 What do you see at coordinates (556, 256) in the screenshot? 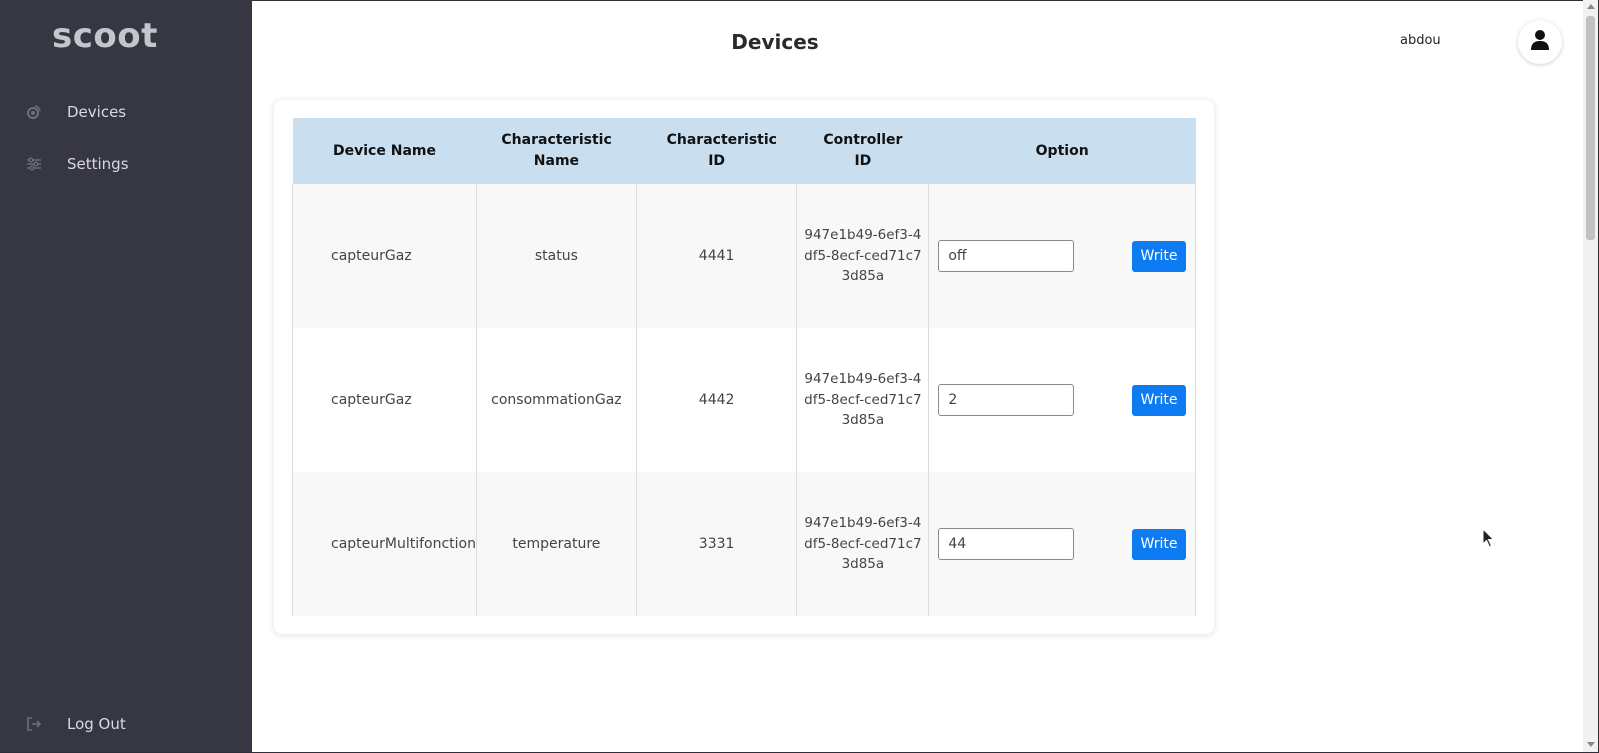
I see `characteristic-name-cell: status` at bounding box center [556, 256].